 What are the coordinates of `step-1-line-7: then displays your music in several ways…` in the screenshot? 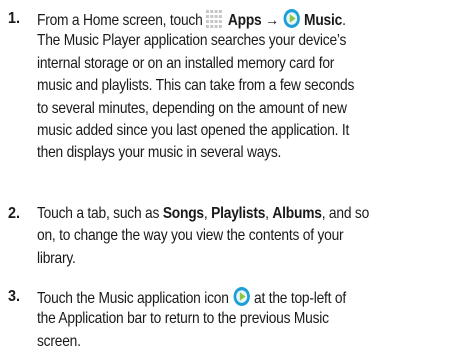 It's located at (159, 153).